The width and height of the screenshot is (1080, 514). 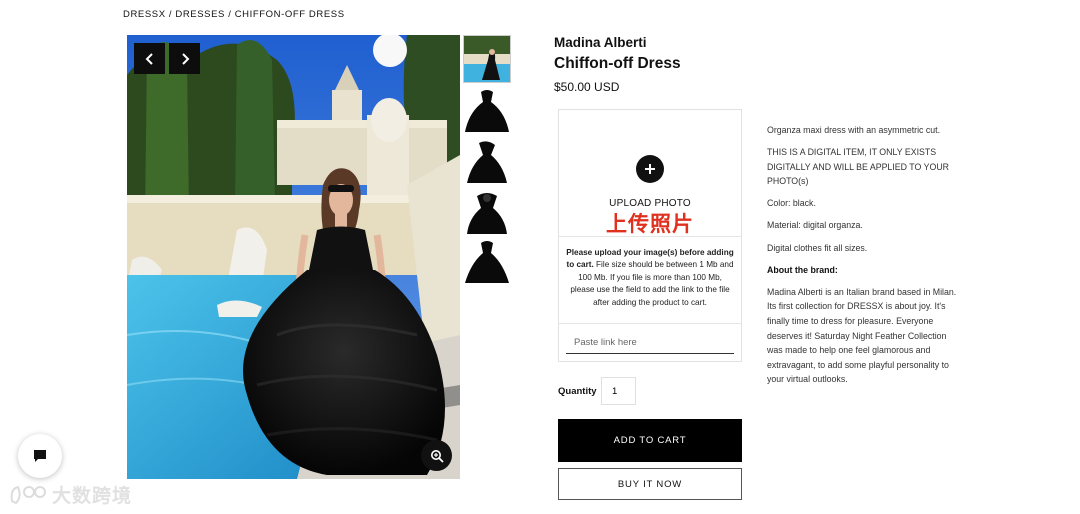 I want to click on description-material: Material: digital organza., so click(x=815, y=225).